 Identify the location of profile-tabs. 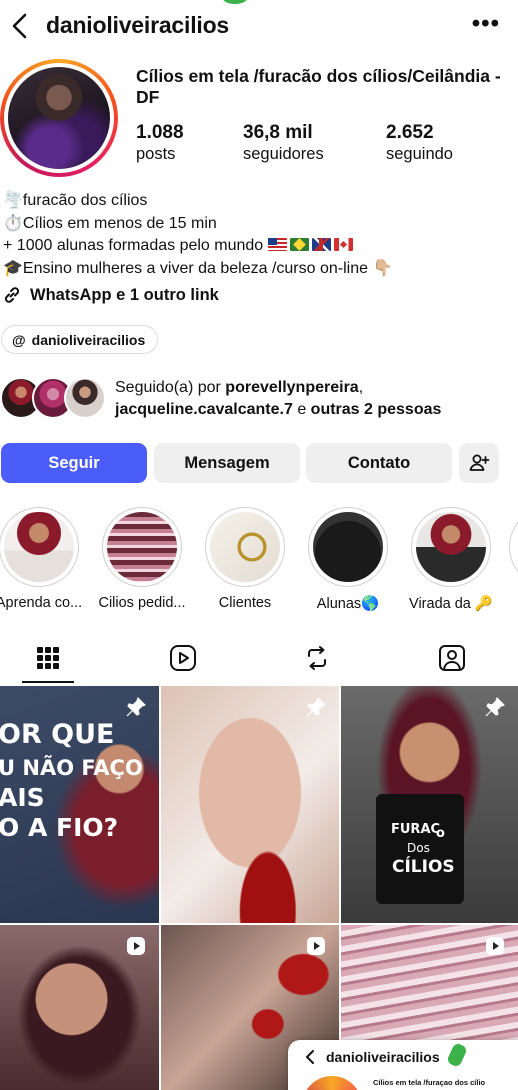
(259, 660).